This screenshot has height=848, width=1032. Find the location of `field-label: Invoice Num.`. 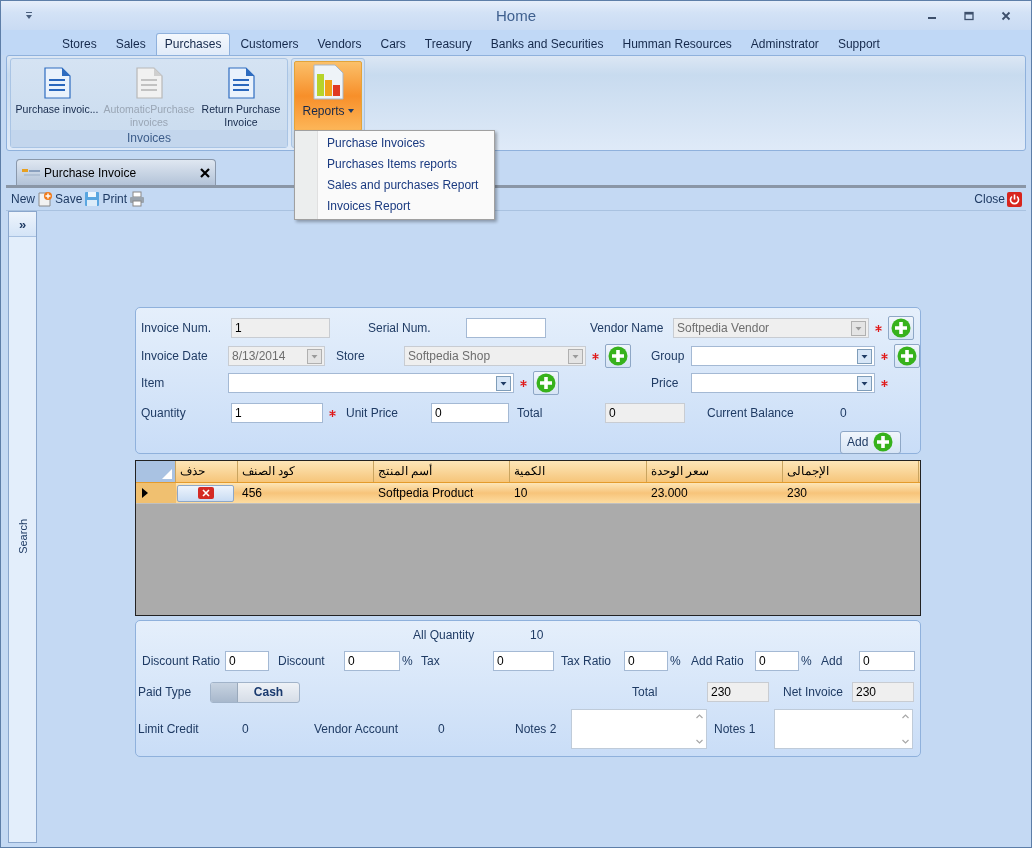

field-label: Invoice Num. is located at coordinates (177, 328).